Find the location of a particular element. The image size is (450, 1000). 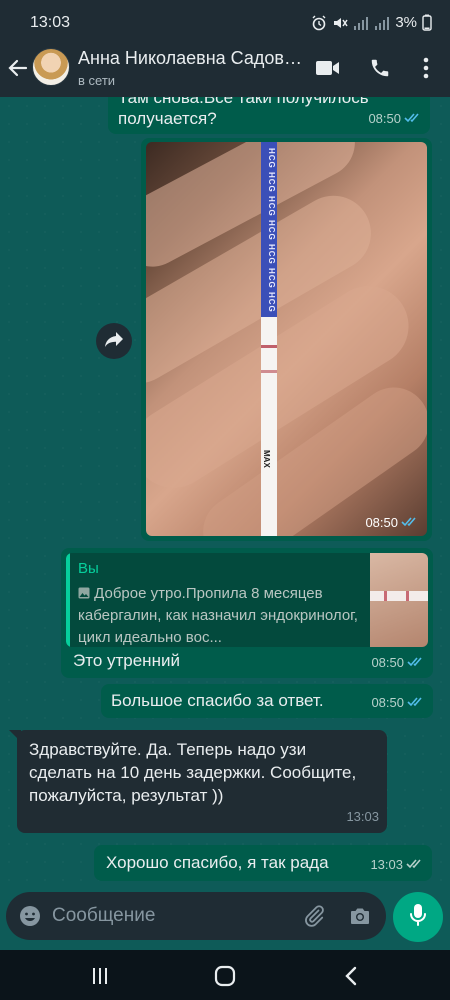

home-icon is located at coordinates (225, 976).